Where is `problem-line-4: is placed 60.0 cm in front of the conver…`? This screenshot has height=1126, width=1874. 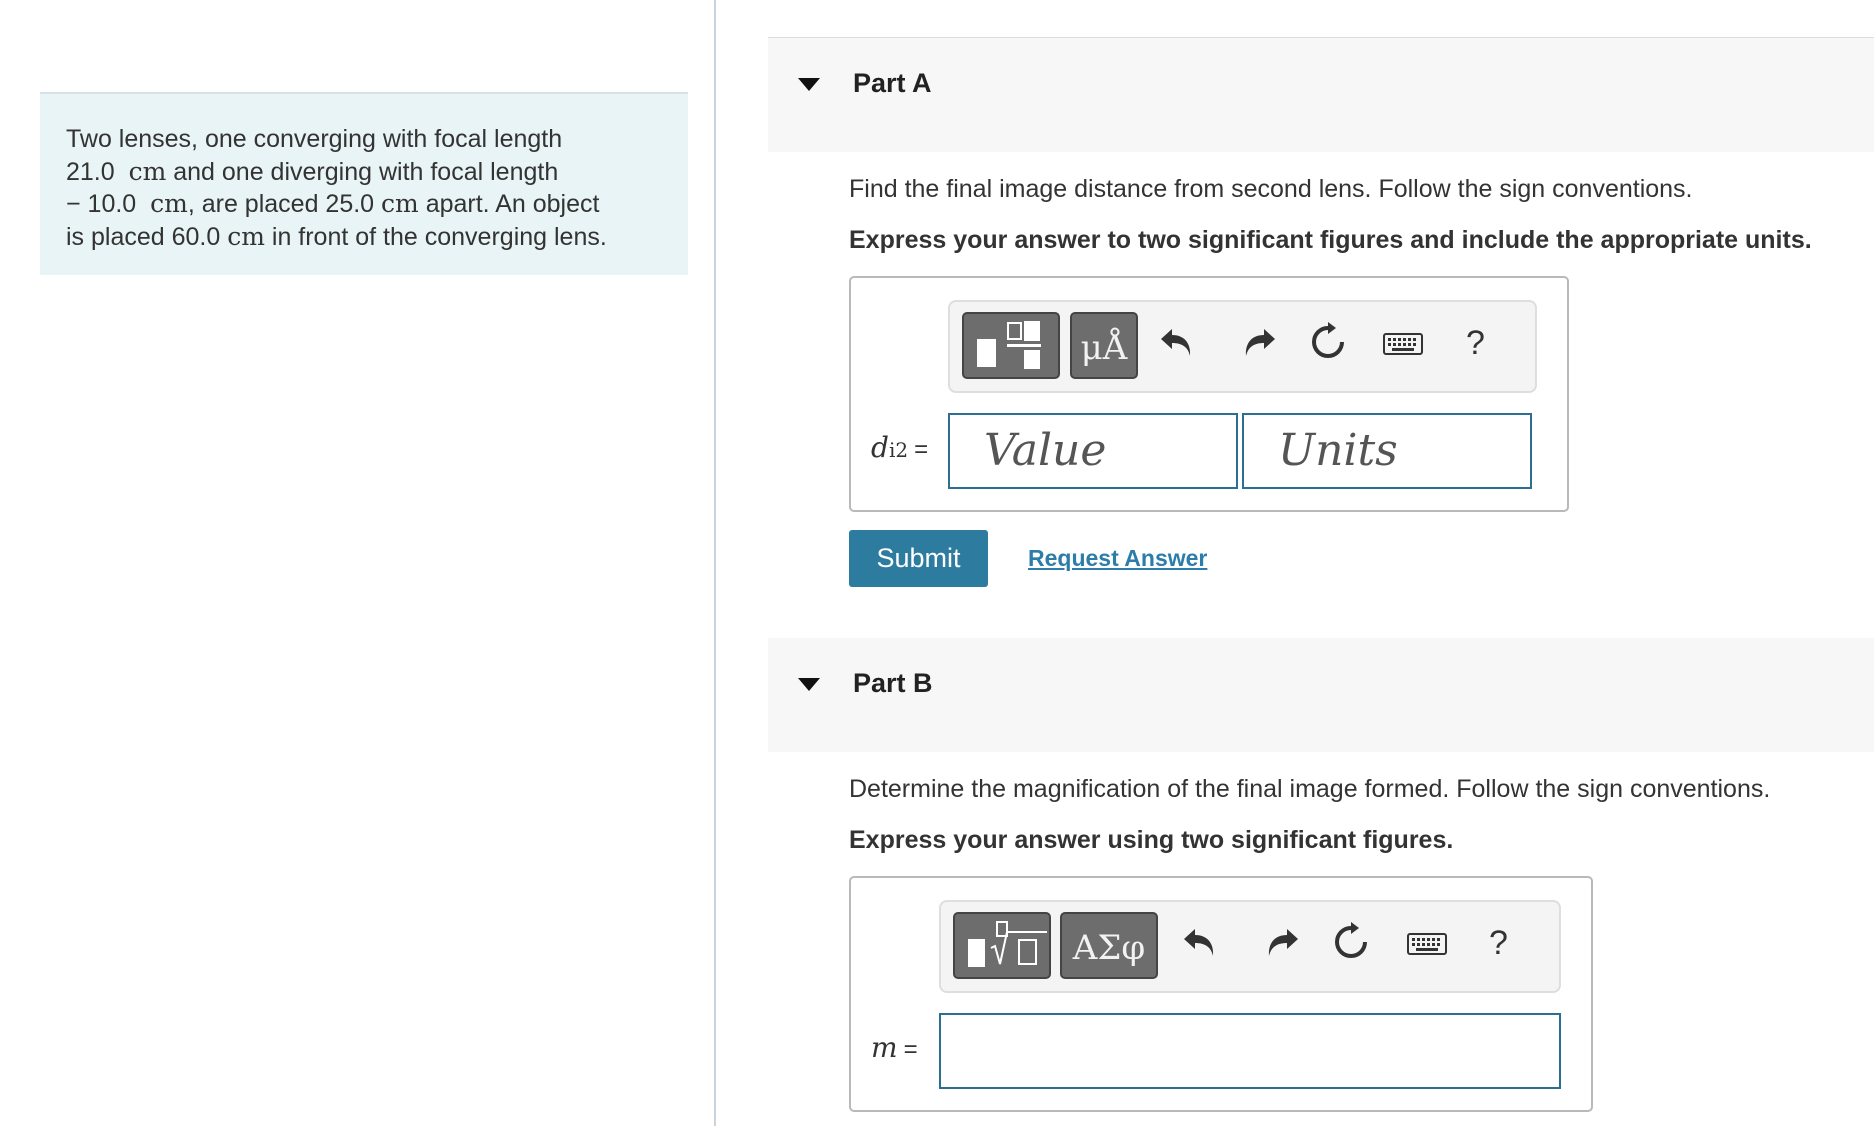
problem-line-4: is placed 60.0 cm in front of the conver… is located at coordinates (336, 236).